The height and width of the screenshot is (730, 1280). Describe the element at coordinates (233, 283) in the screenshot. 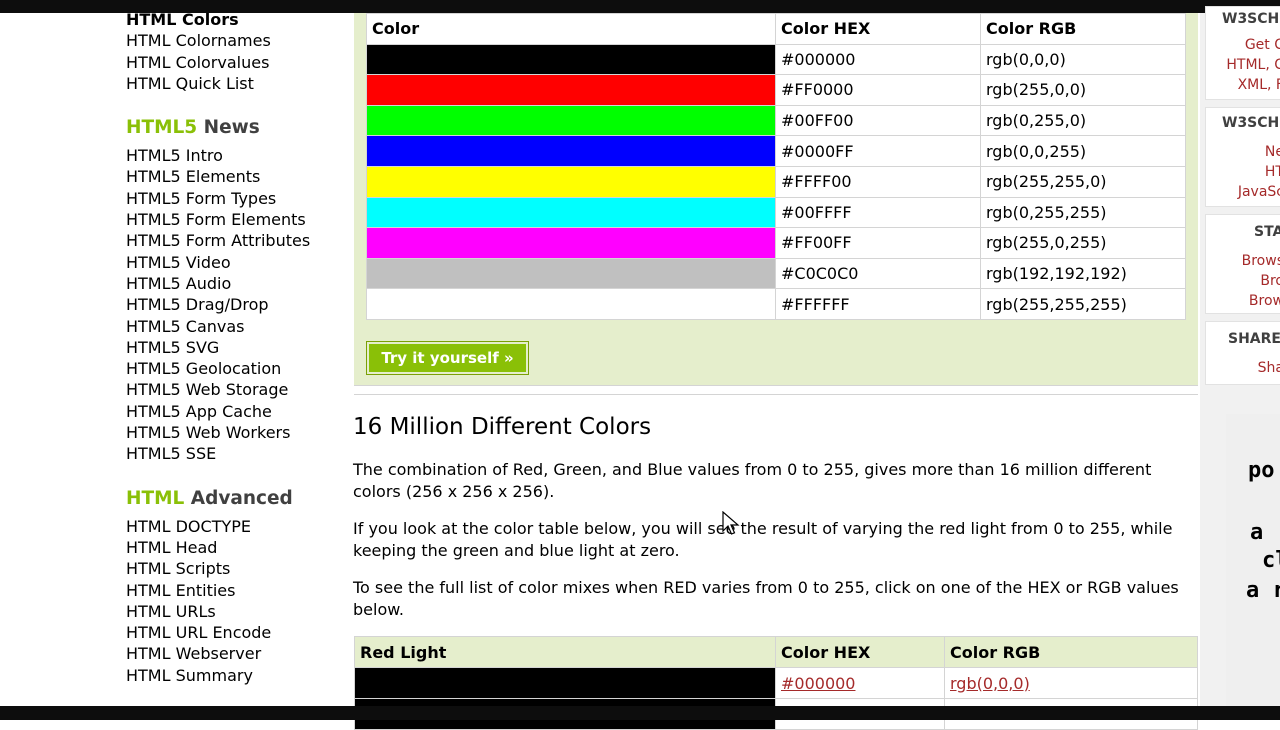

I see `sidebar-item-html5-audio: HTML5 Audio` at that location.